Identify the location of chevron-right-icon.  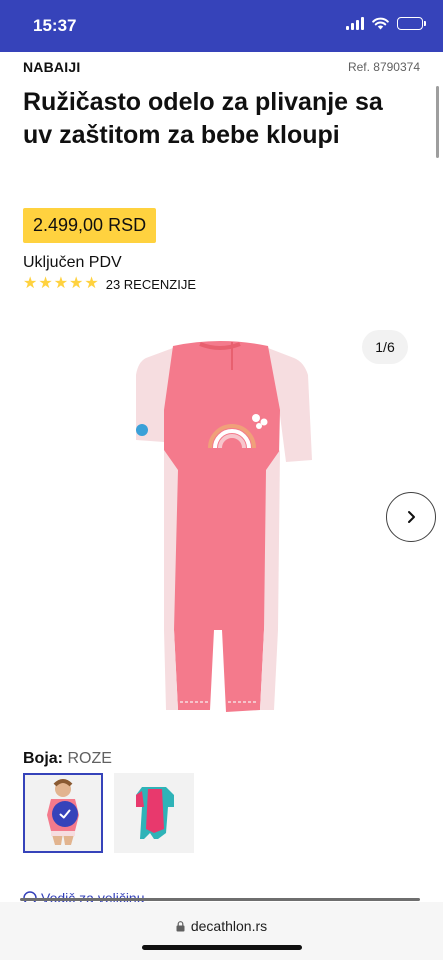
(411, 517).